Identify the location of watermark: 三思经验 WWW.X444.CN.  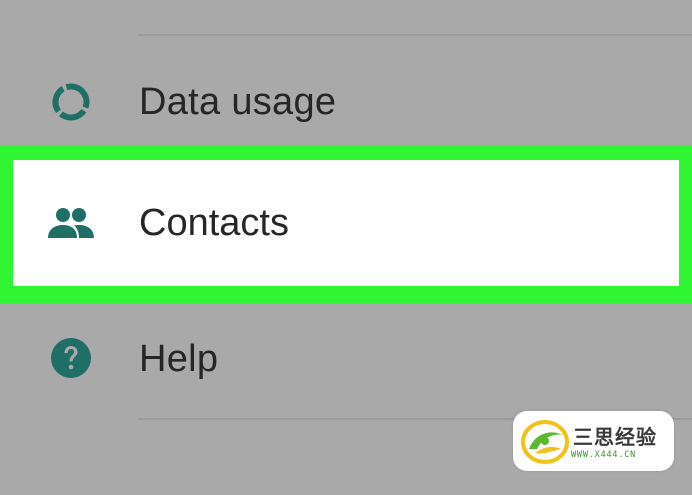
(593, 441).